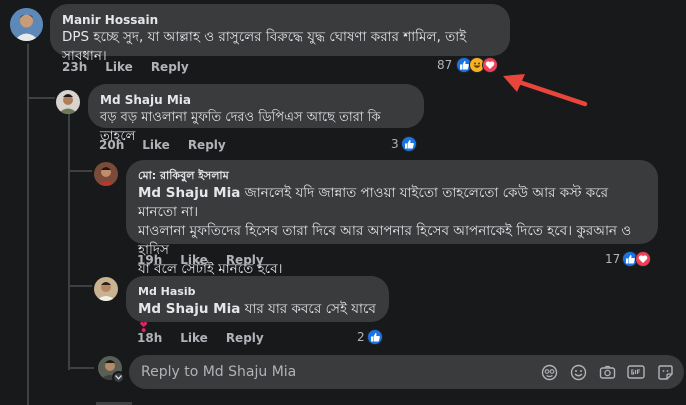 The width and height of the screenshot is (686, 405). Describe the element at coordinates (392, 176) in the screenshot. I see `comment-author: মো: রাকিবুল ইসলাম` at that location.